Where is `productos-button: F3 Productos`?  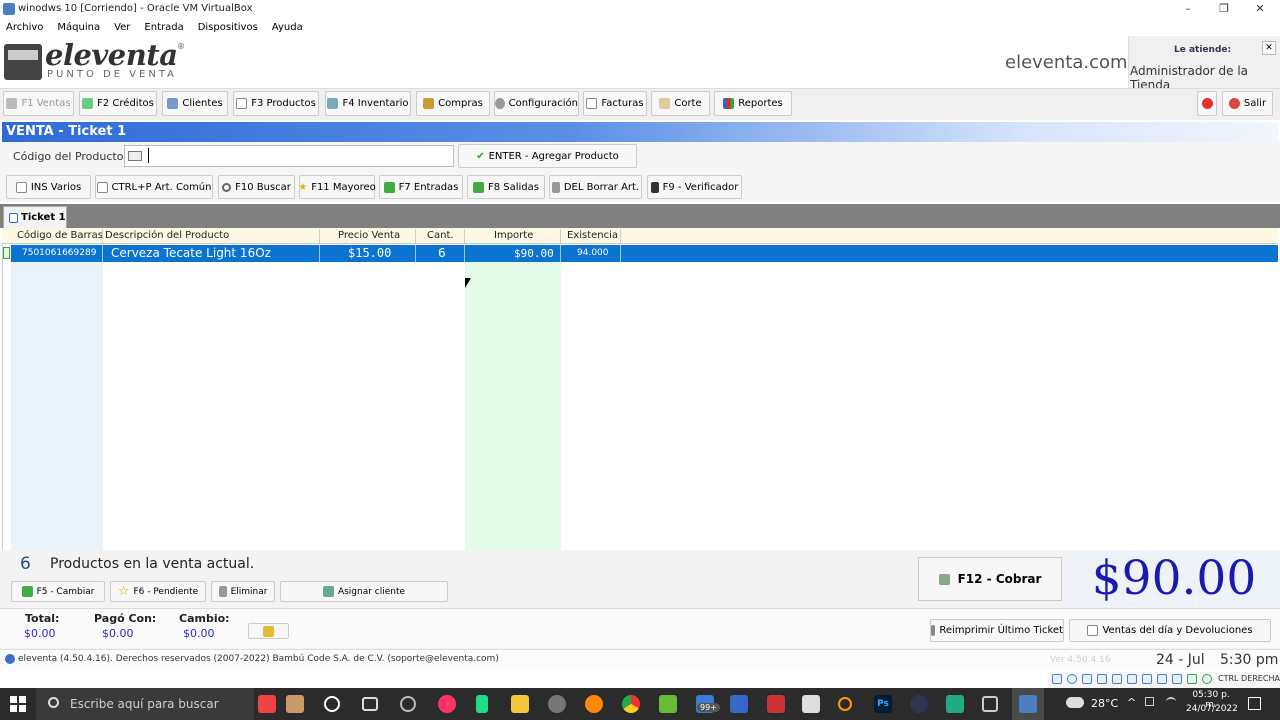
productos-button: F3 Productos is located at coordinates (276, 103).